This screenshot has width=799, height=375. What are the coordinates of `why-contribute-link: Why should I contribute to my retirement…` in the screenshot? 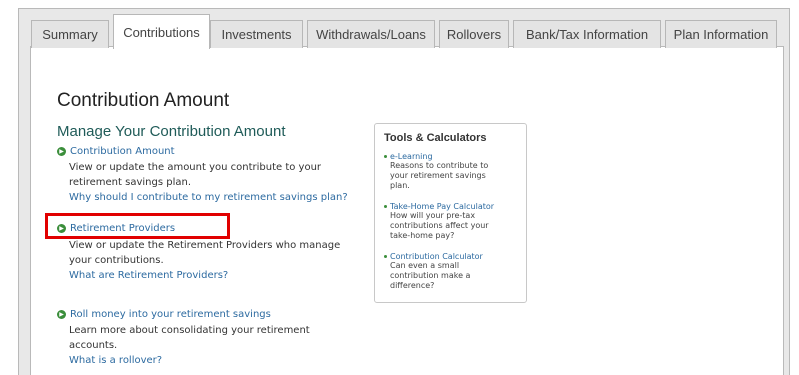 It's located at (208, 197).